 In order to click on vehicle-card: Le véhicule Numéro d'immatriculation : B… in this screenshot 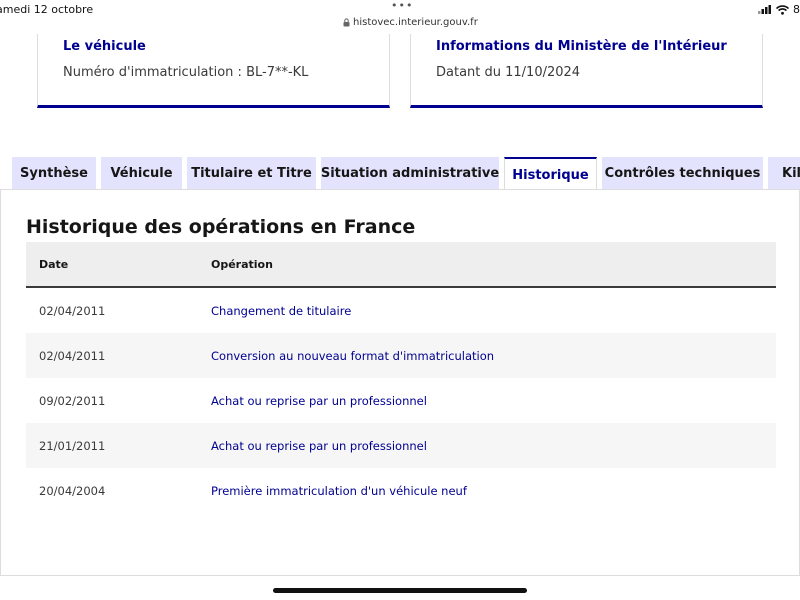, I will do `click(213, 71)`.